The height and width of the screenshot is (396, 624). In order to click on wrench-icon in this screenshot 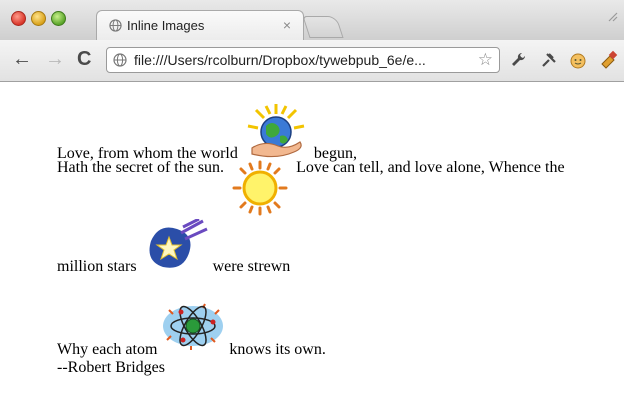, I will do `click(519, 60)`.